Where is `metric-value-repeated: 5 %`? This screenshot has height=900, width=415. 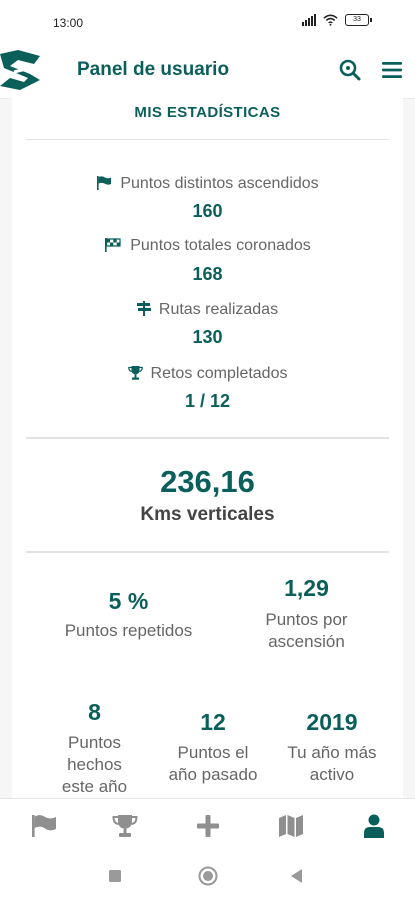 metric-value-repeated: 5 % is located at coordinates (128, 601).